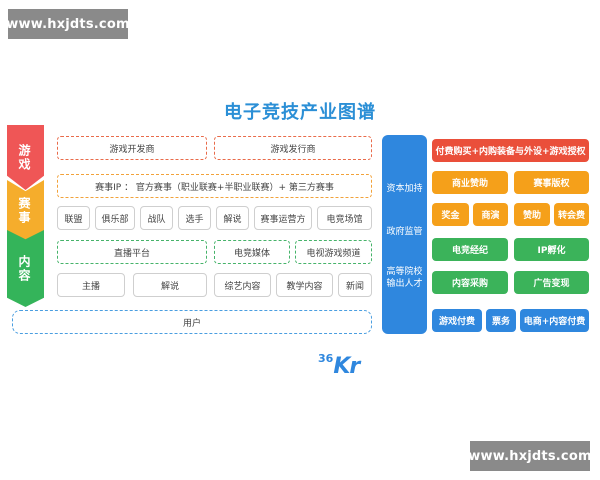 The image size is (600, 480). What do you see at coordinates (300, 112) in the screenshot?
I see `diagram-title: 电子竞技产业图谱` at bounding box center [300, 112].